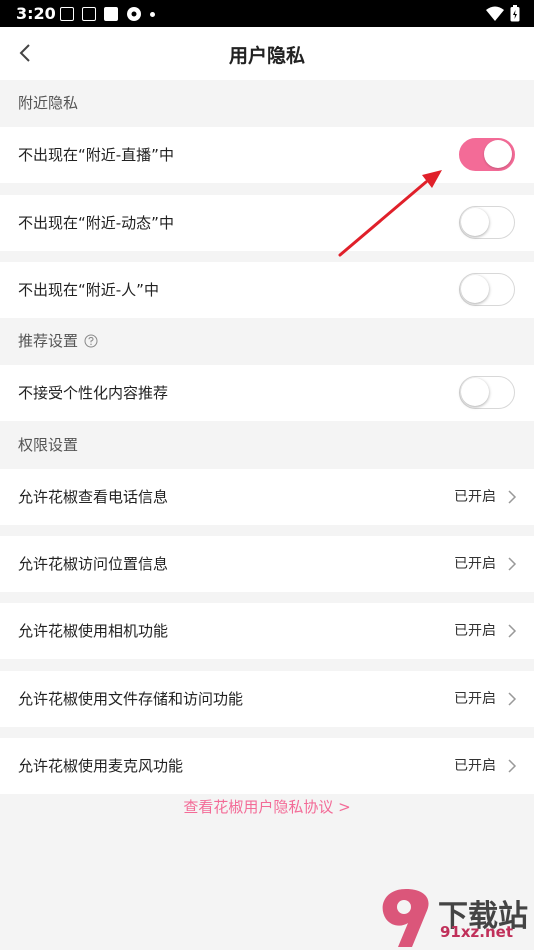  What do you see at coordinates (267, 155) in the screenshot?
I see `setting-row-hide-nearby-live: 不出现在“附近-直播”中` at bounding box center [267, 155].